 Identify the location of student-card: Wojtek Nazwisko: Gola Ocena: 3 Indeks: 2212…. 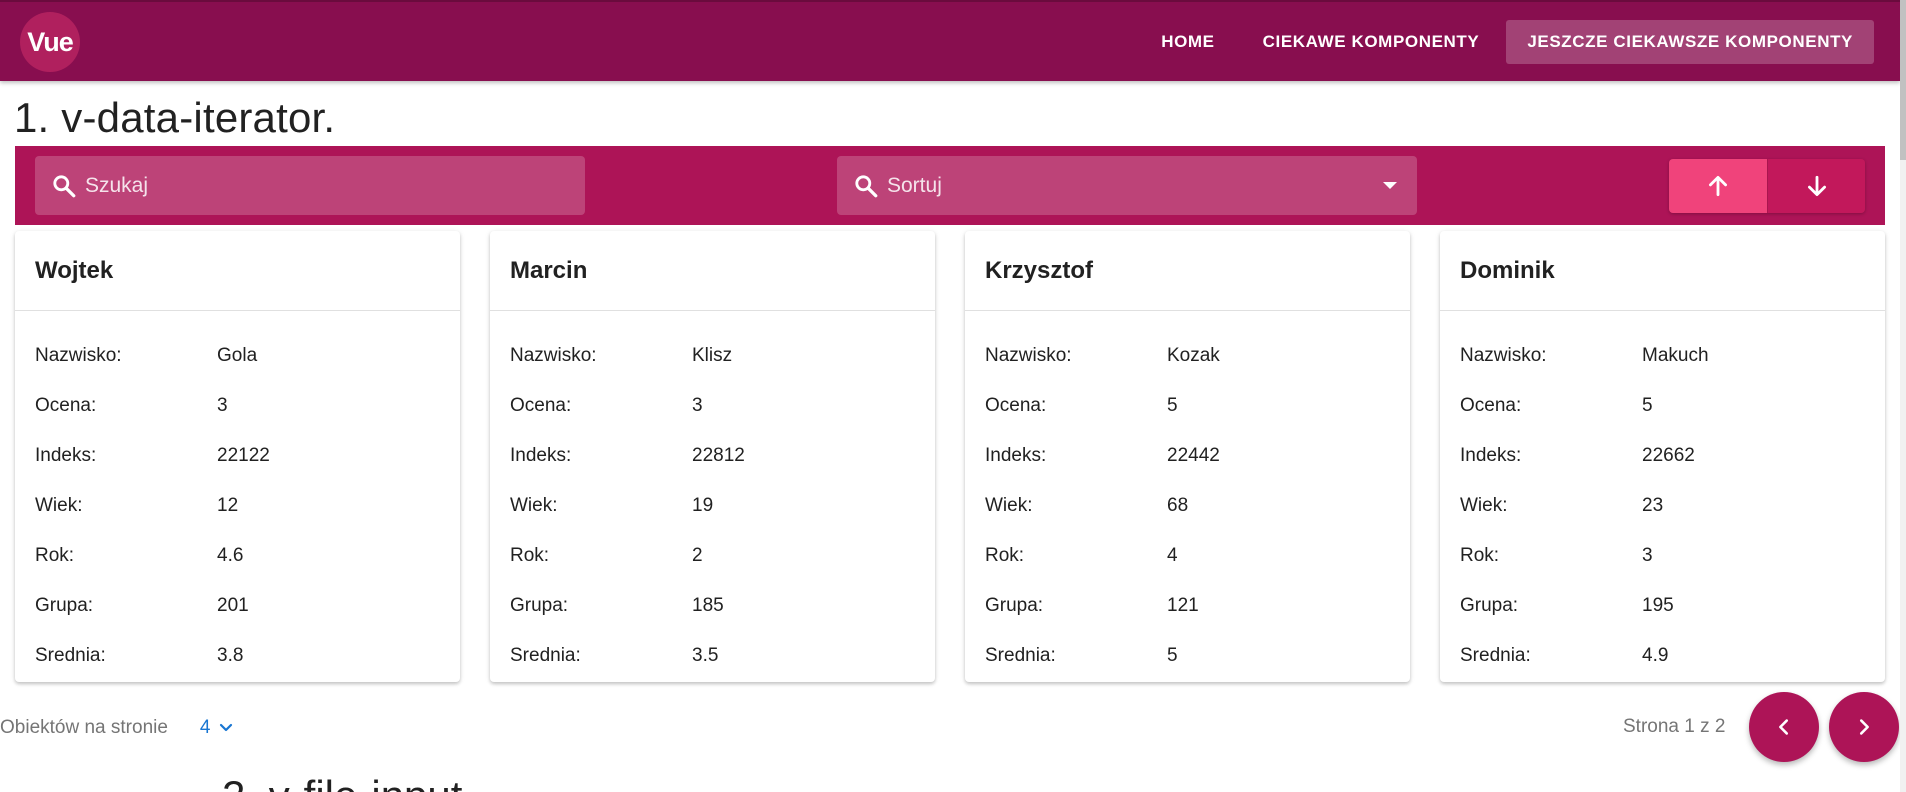
(237, 456).